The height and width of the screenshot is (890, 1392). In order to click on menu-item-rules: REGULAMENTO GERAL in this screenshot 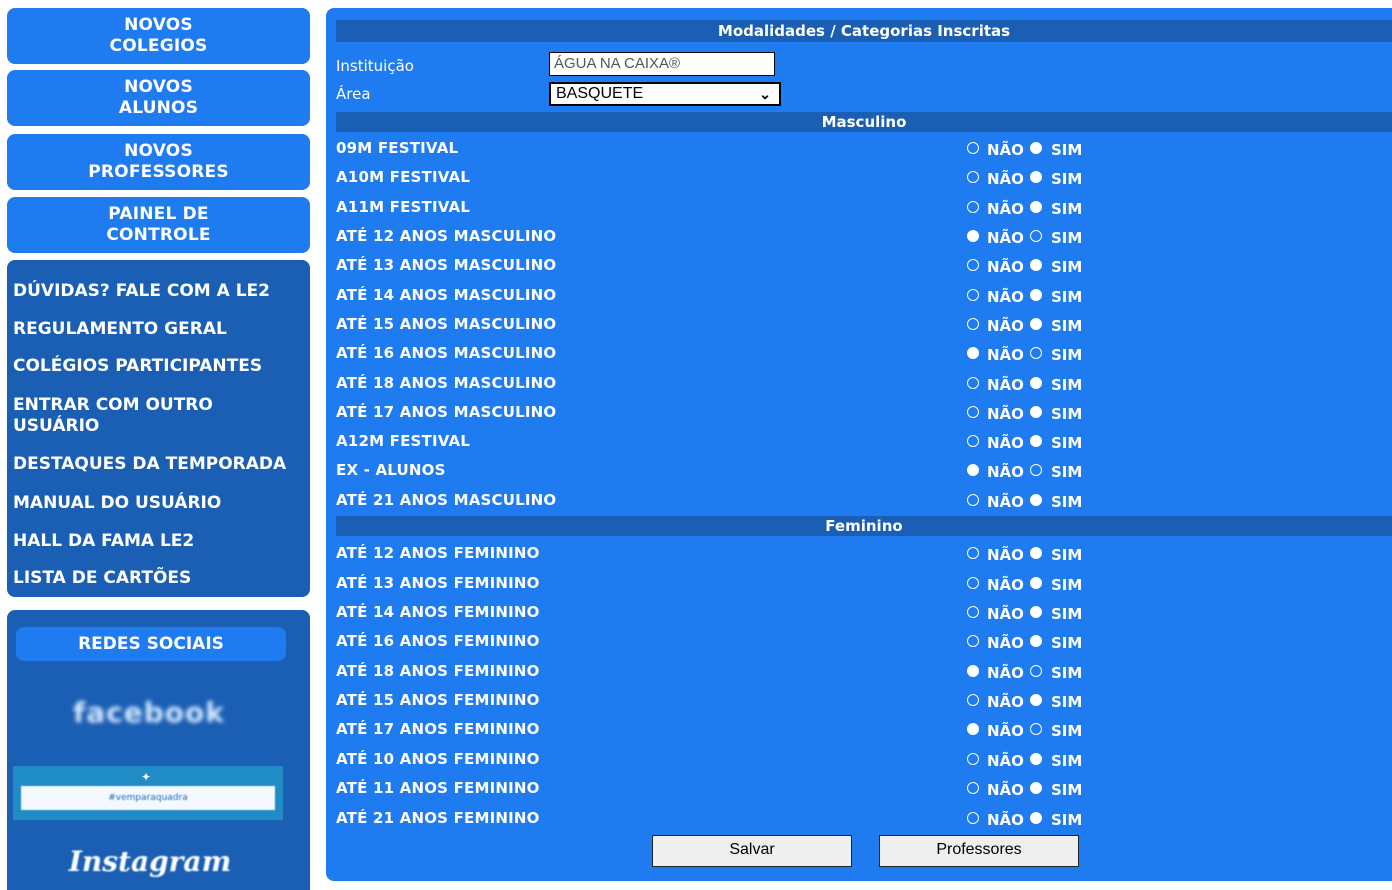, I will do `click(158, 329)`.